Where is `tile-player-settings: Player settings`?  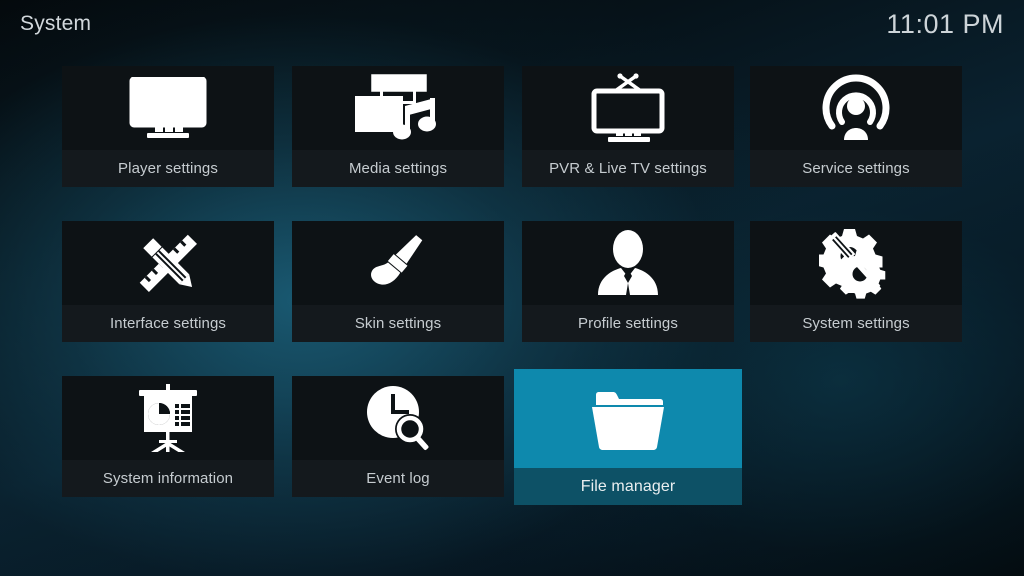 tile-player-settings: Player settings is located at coordinates (168, 126).